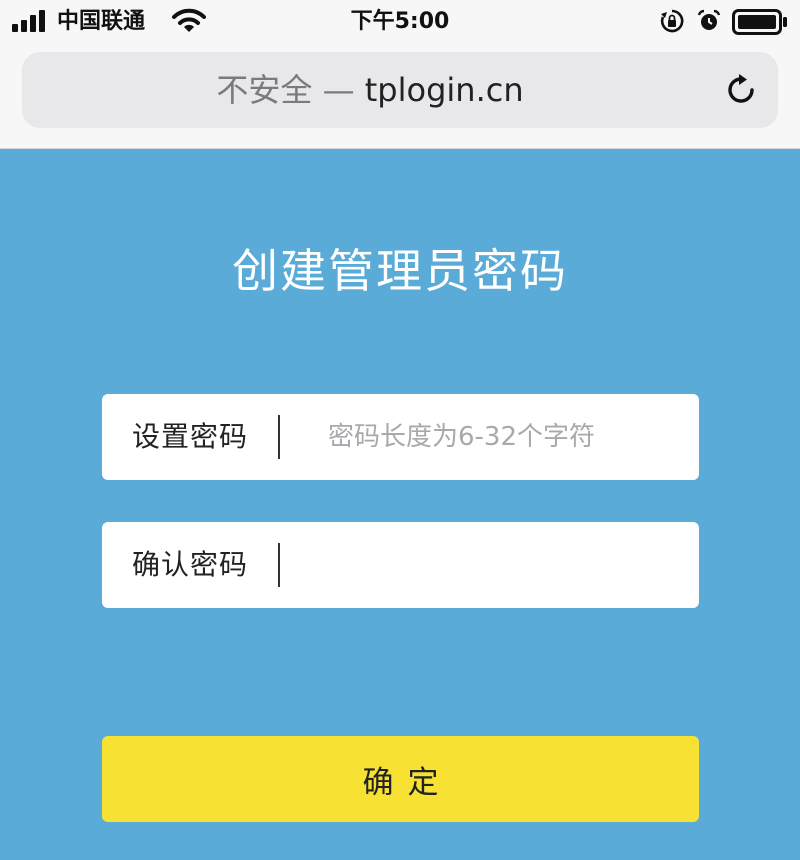  Describe the element at coordinates (279, 437) in the screenshot. I see `set-password-divider` at that location.